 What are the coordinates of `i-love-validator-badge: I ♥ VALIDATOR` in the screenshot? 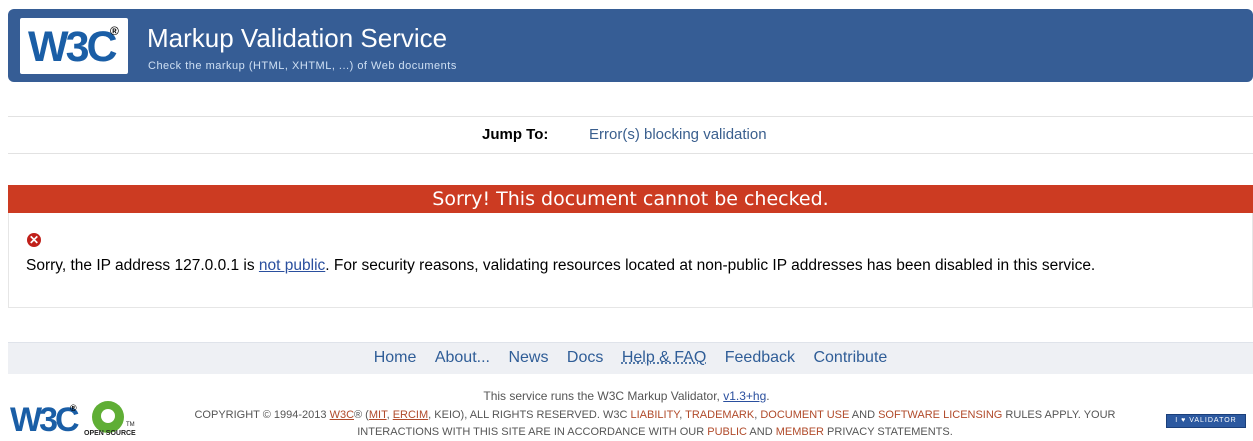 It's located at (1206, 421).